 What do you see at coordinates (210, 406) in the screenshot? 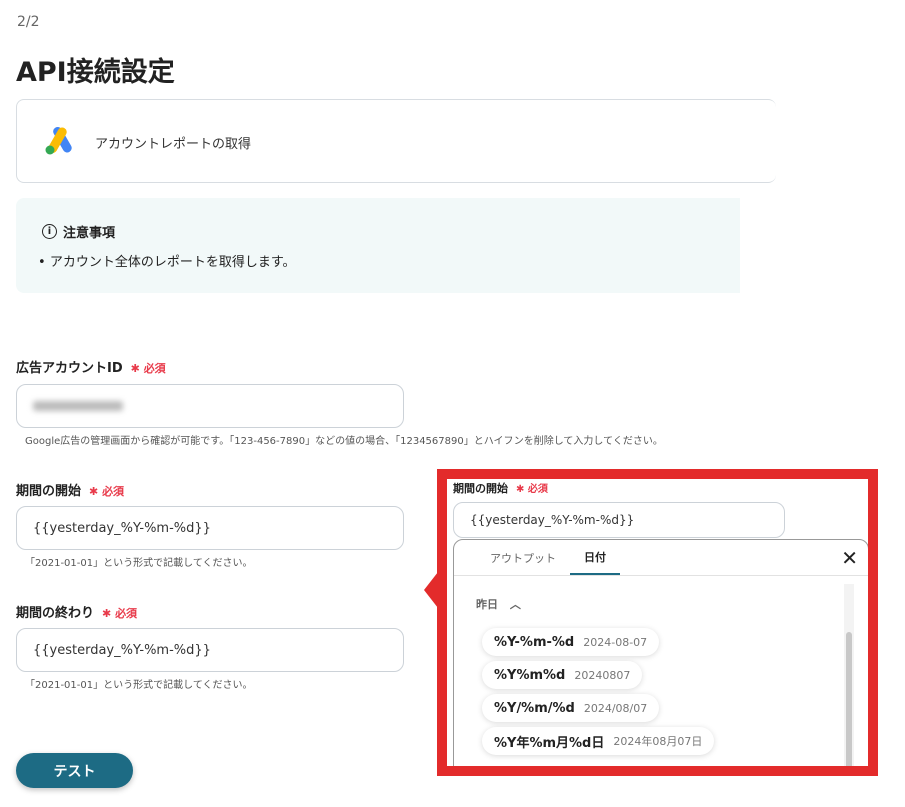
I see `account-id-input` at bounding box center [210, 406].